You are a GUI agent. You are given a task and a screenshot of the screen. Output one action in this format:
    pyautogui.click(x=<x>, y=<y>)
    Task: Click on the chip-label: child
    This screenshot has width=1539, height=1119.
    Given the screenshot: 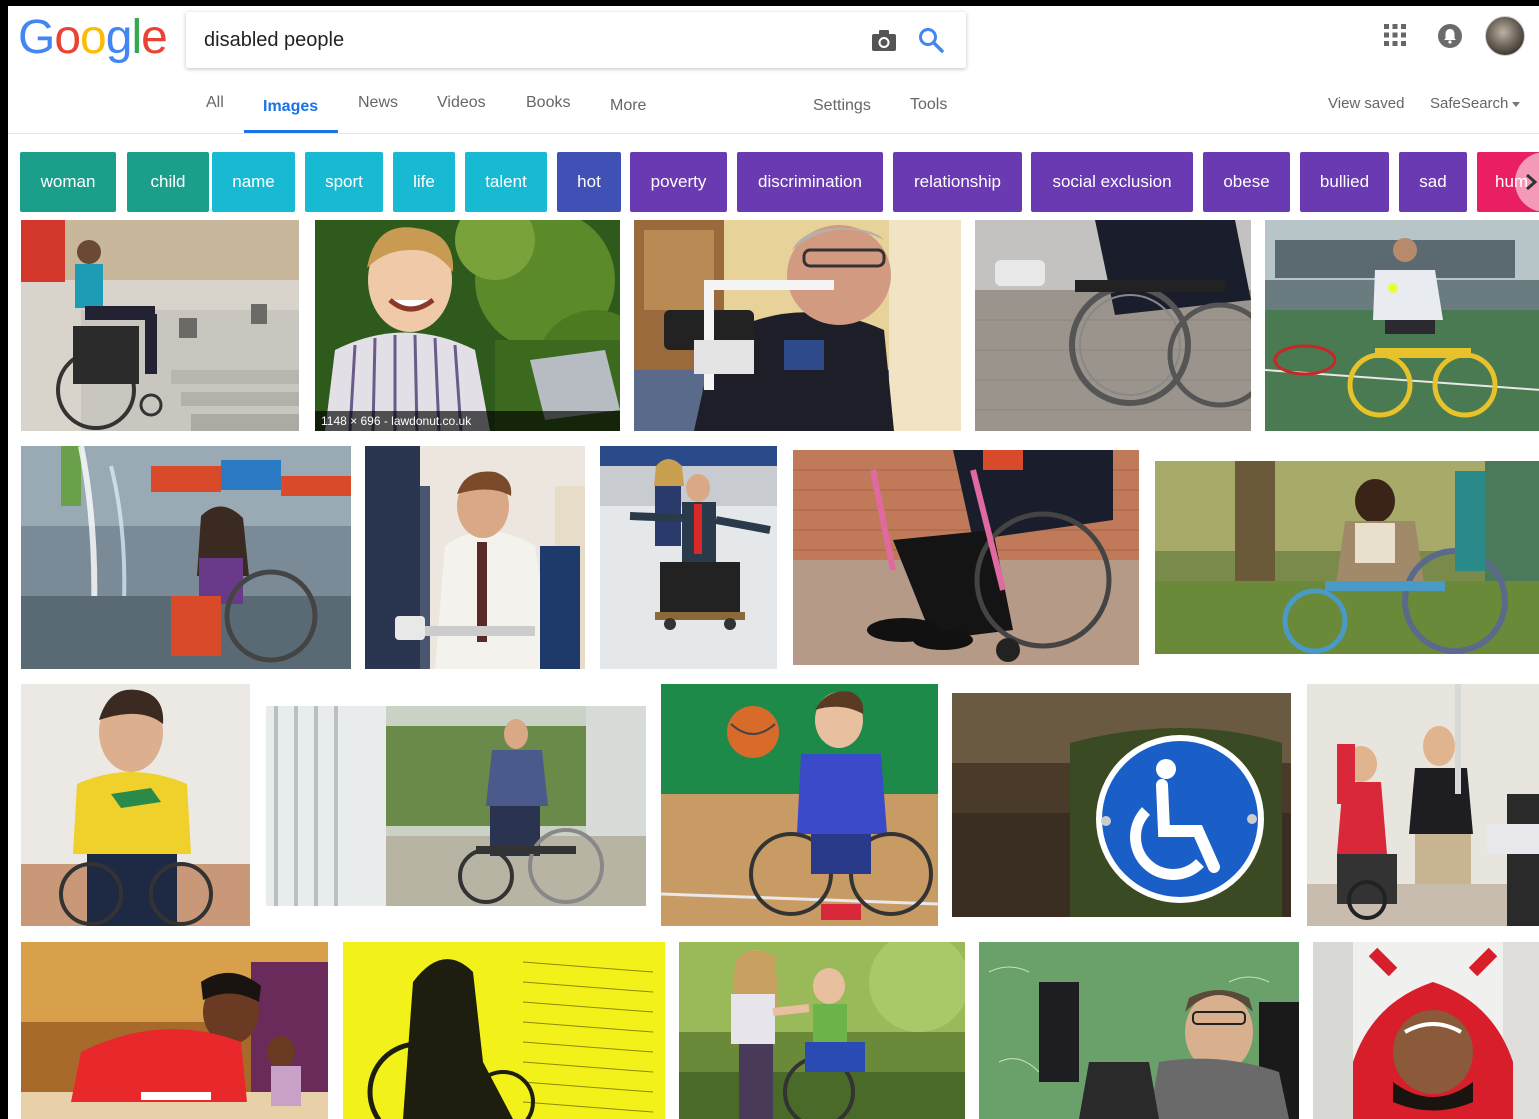 What is the action you would take?
    pyautogui.click(x=168, y=181)
    